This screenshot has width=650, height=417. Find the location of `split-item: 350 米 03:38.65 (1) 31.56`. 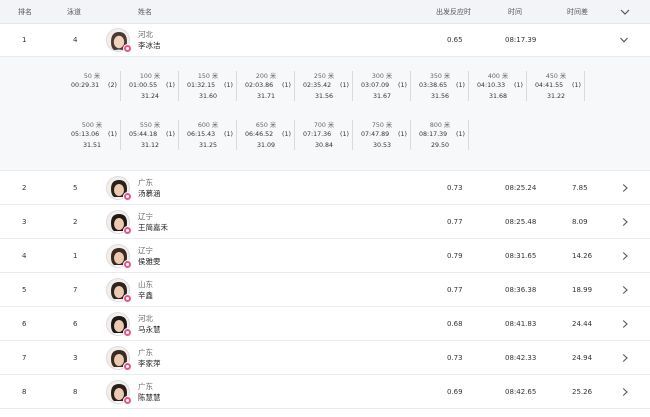

split-item: 350 米 03:38.65 (1) 31.56 is located at coordinates (440, 86).